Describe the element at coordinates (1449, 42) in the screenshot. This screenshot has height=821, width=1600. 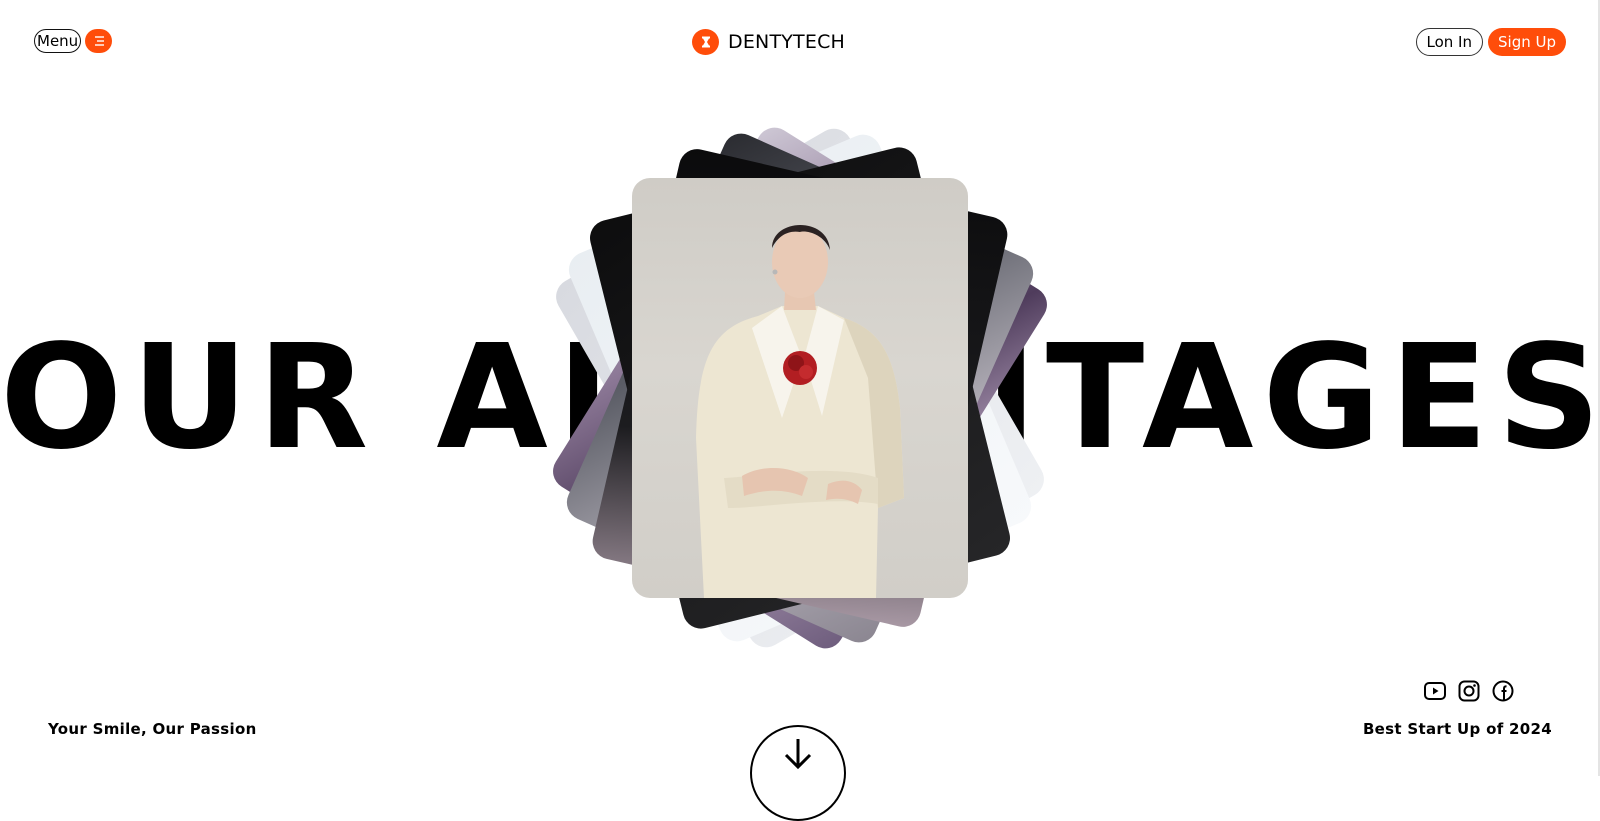
I see `login-button: Lon In` at that location.